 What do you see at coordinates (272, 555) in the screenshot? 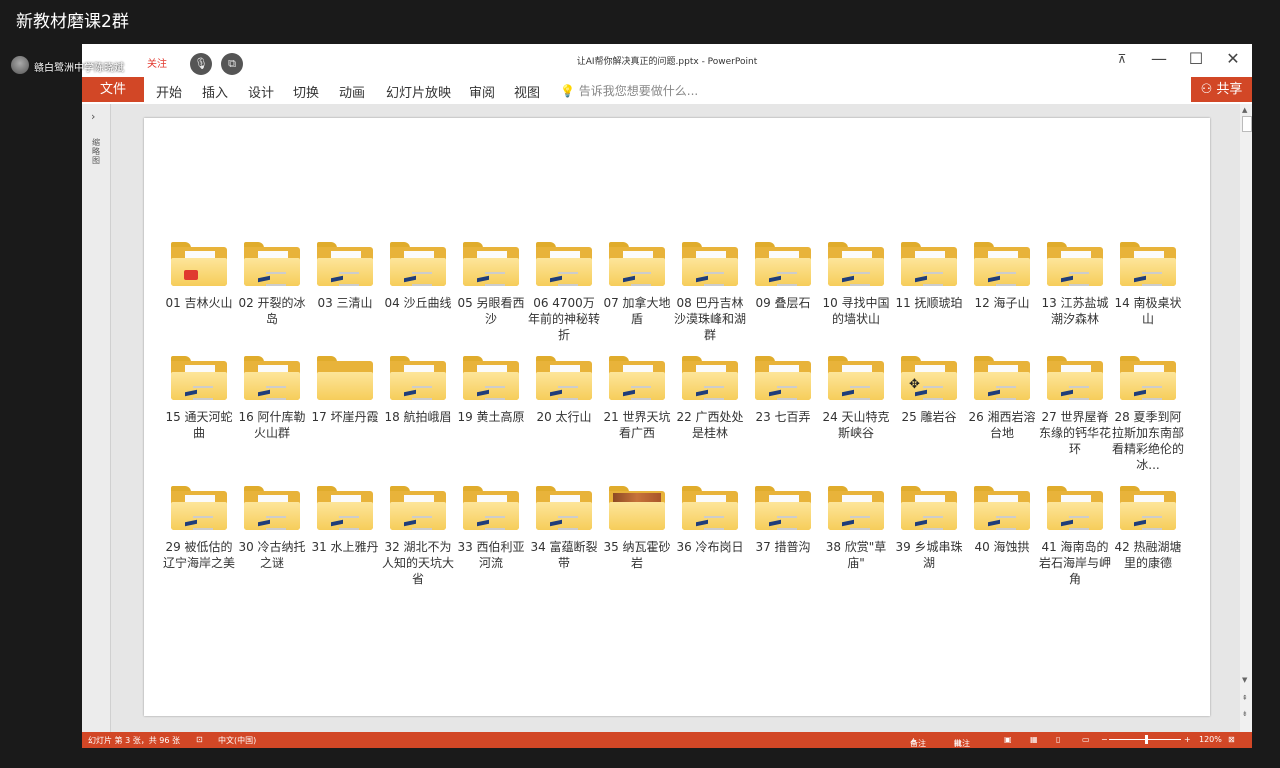
I see `folder-label: 30 冷古纳托之谜` at bounding box center [272, 555].